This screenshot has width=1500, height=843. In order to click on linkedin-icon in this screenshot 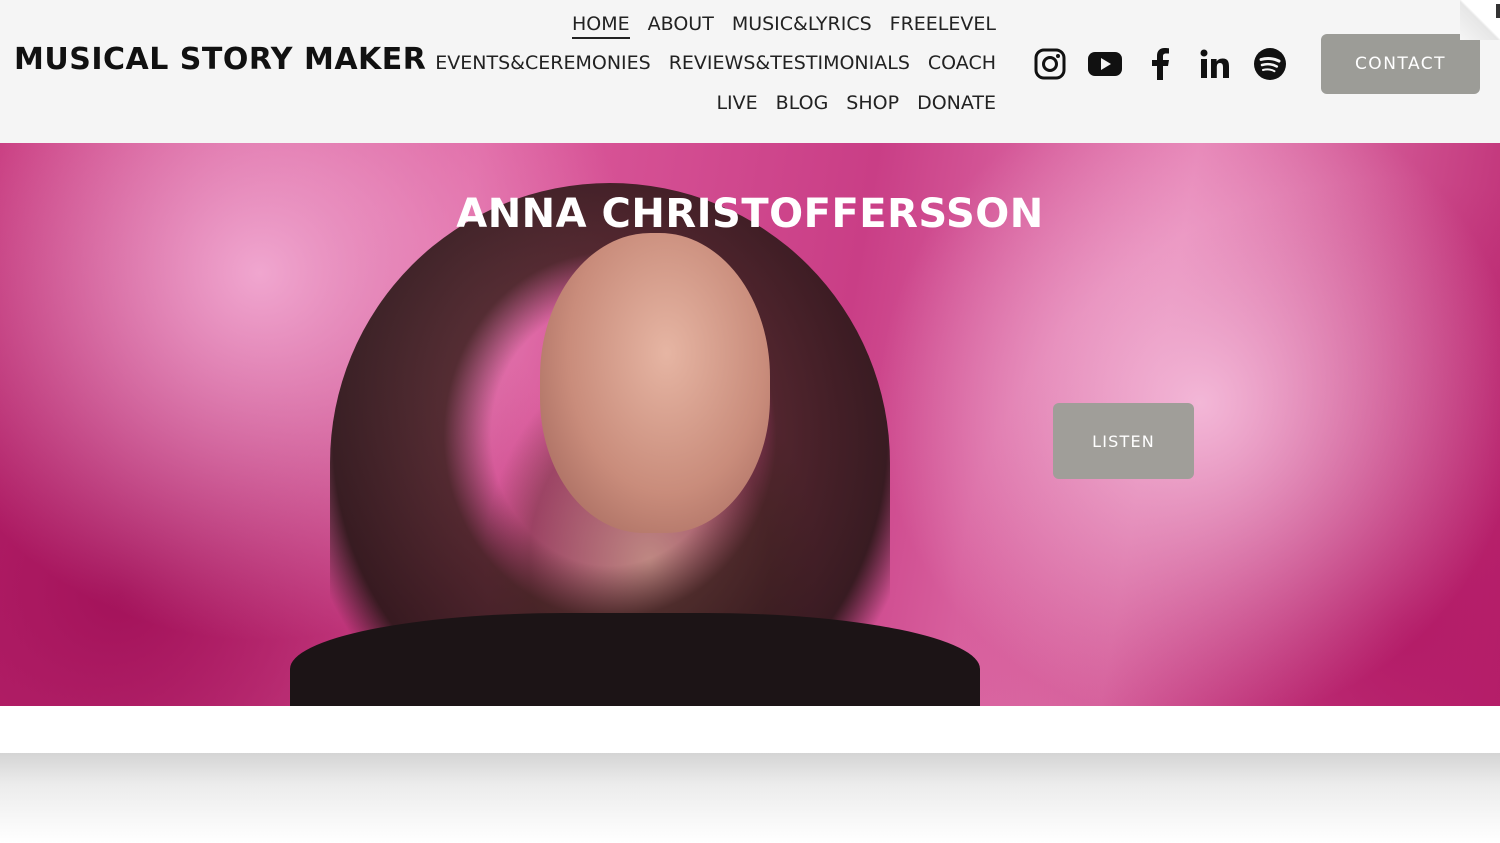, I will do `click(1215, 64)`.